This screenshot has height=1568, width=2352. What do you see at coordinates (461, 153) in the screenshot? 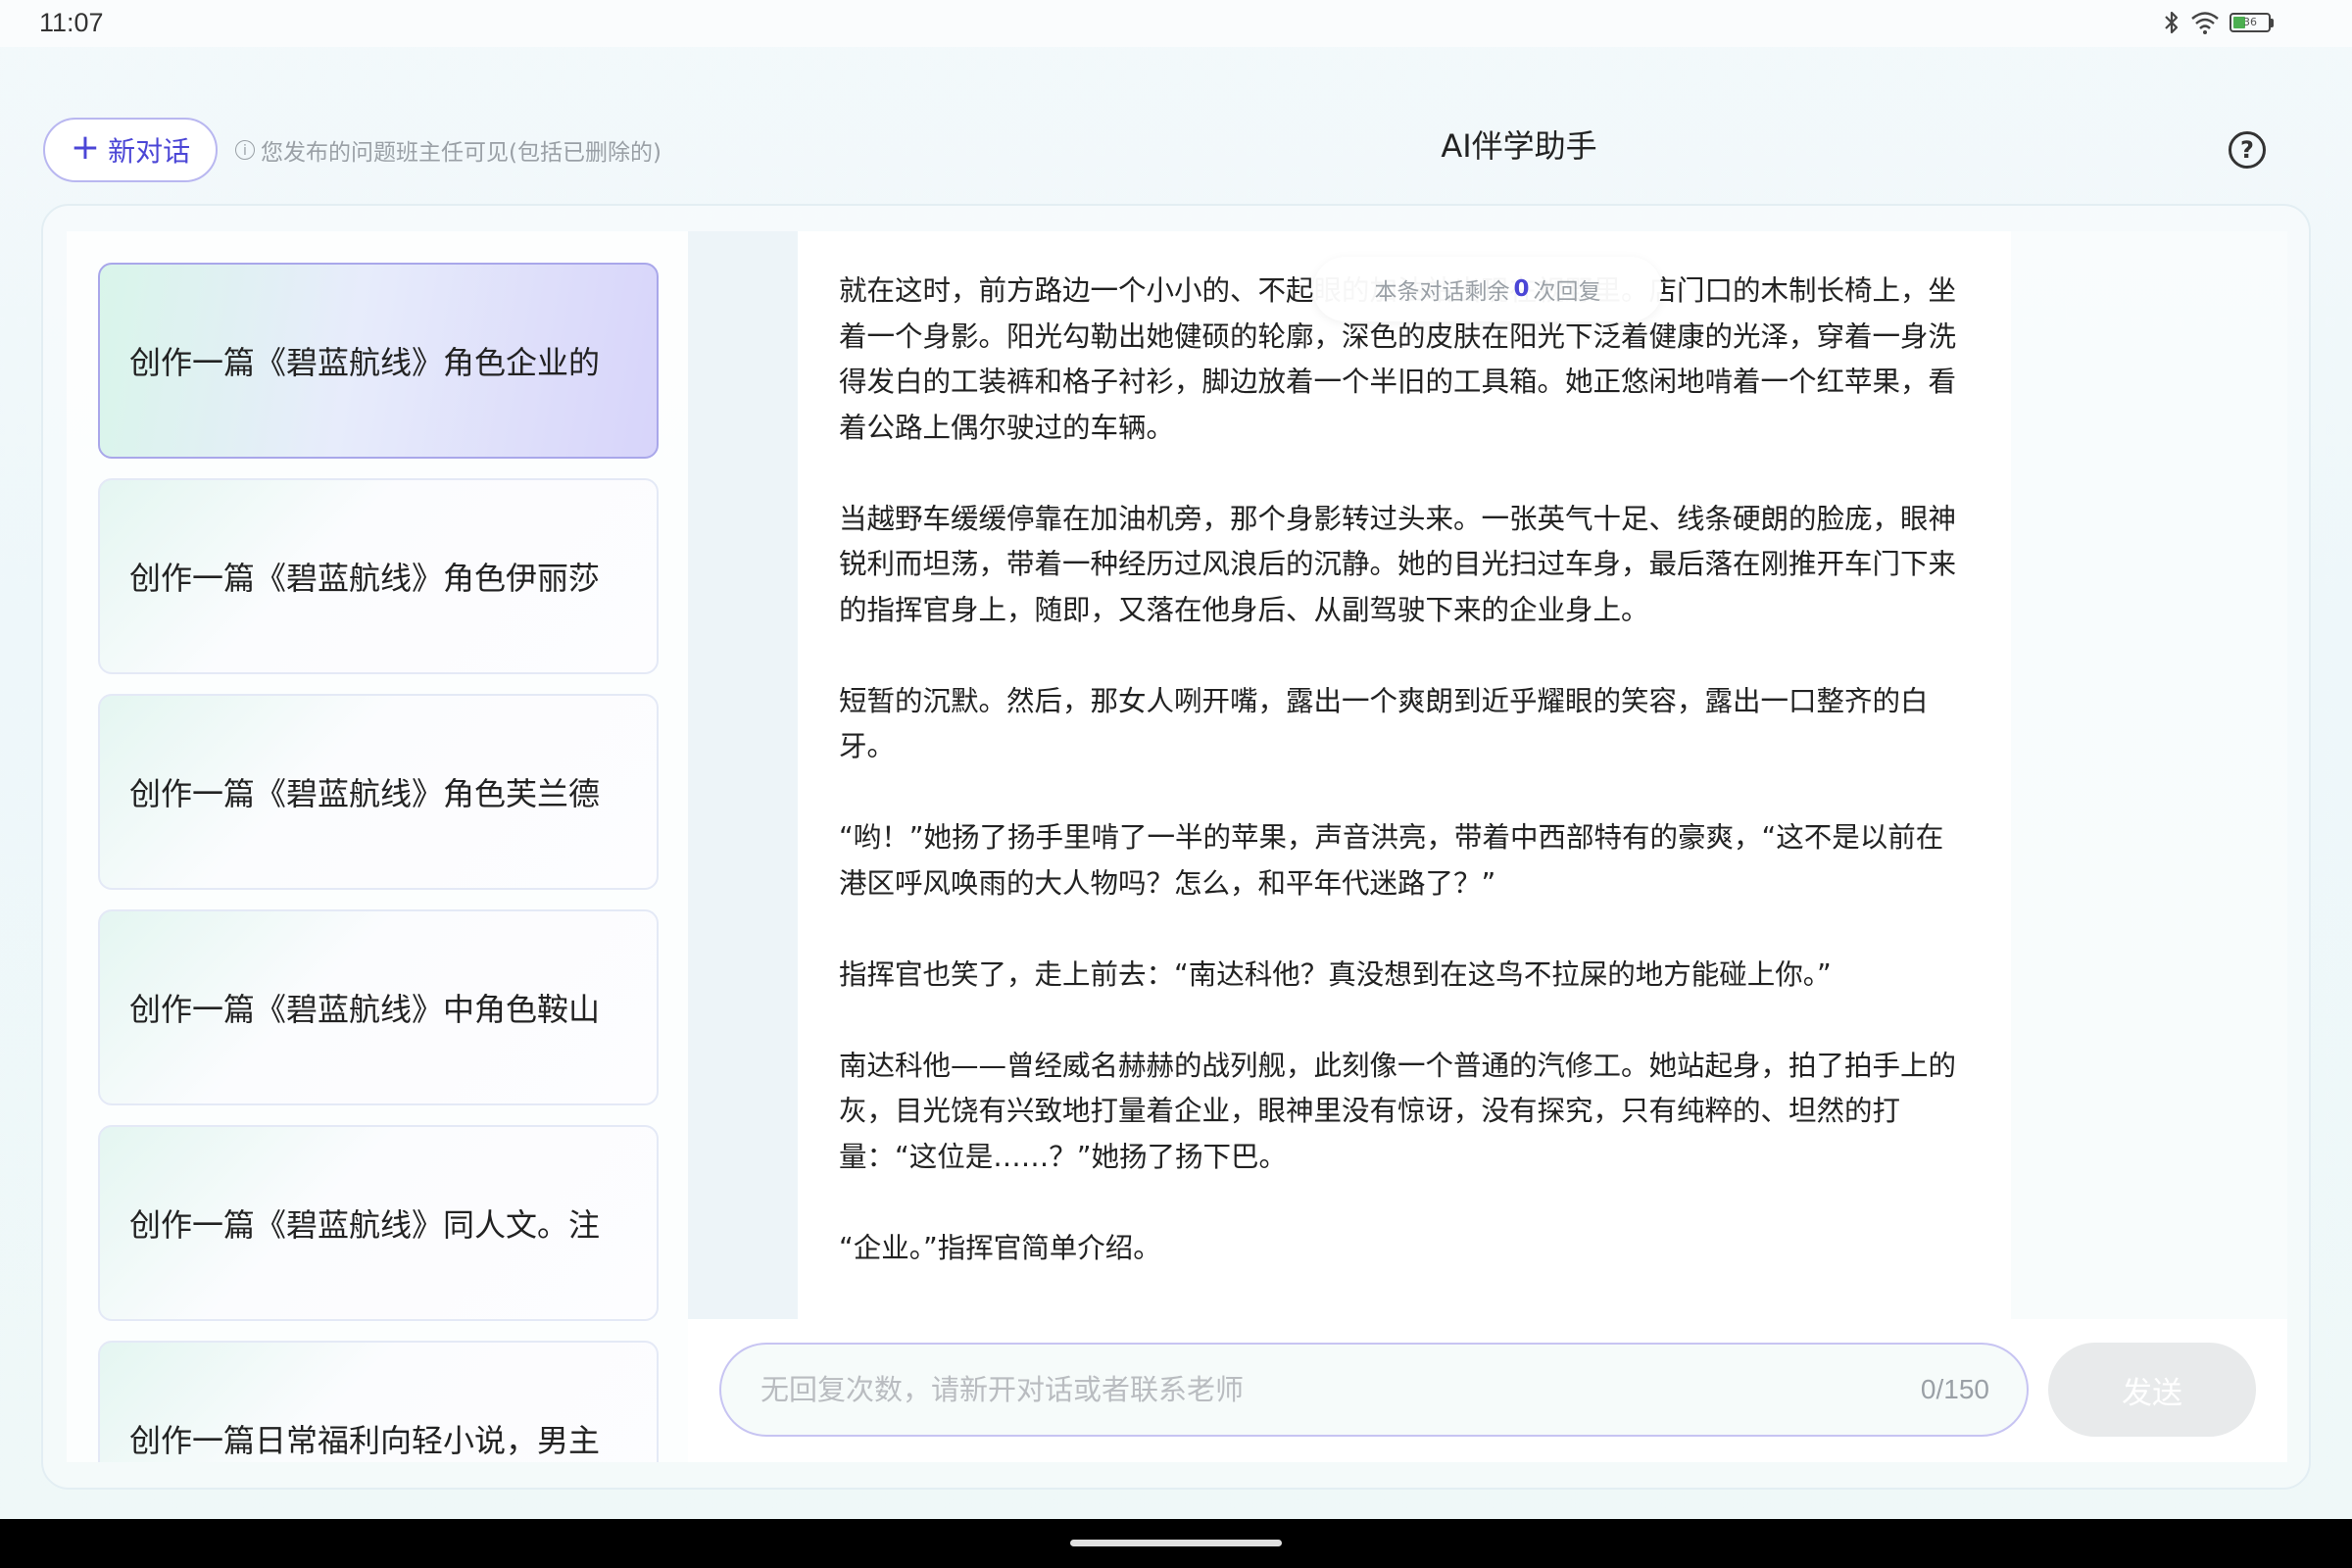
I see `notice-text: 您发布的问题班主任可见(包括已删除的)` at bounding box center [461, 153].